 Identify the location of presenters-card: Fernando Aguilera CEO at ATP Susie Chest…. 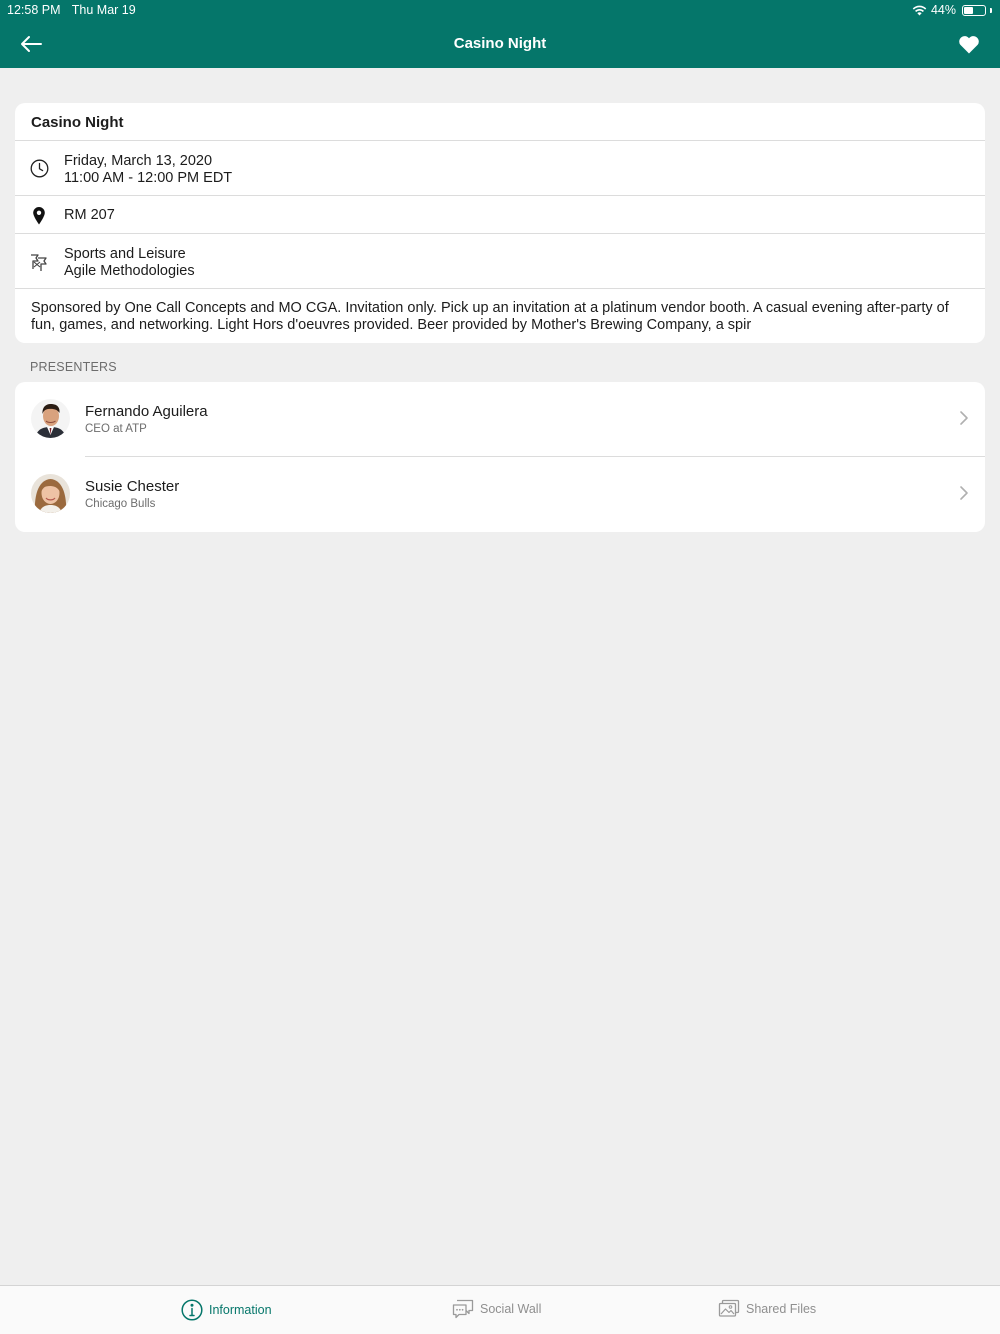
(500, 457).